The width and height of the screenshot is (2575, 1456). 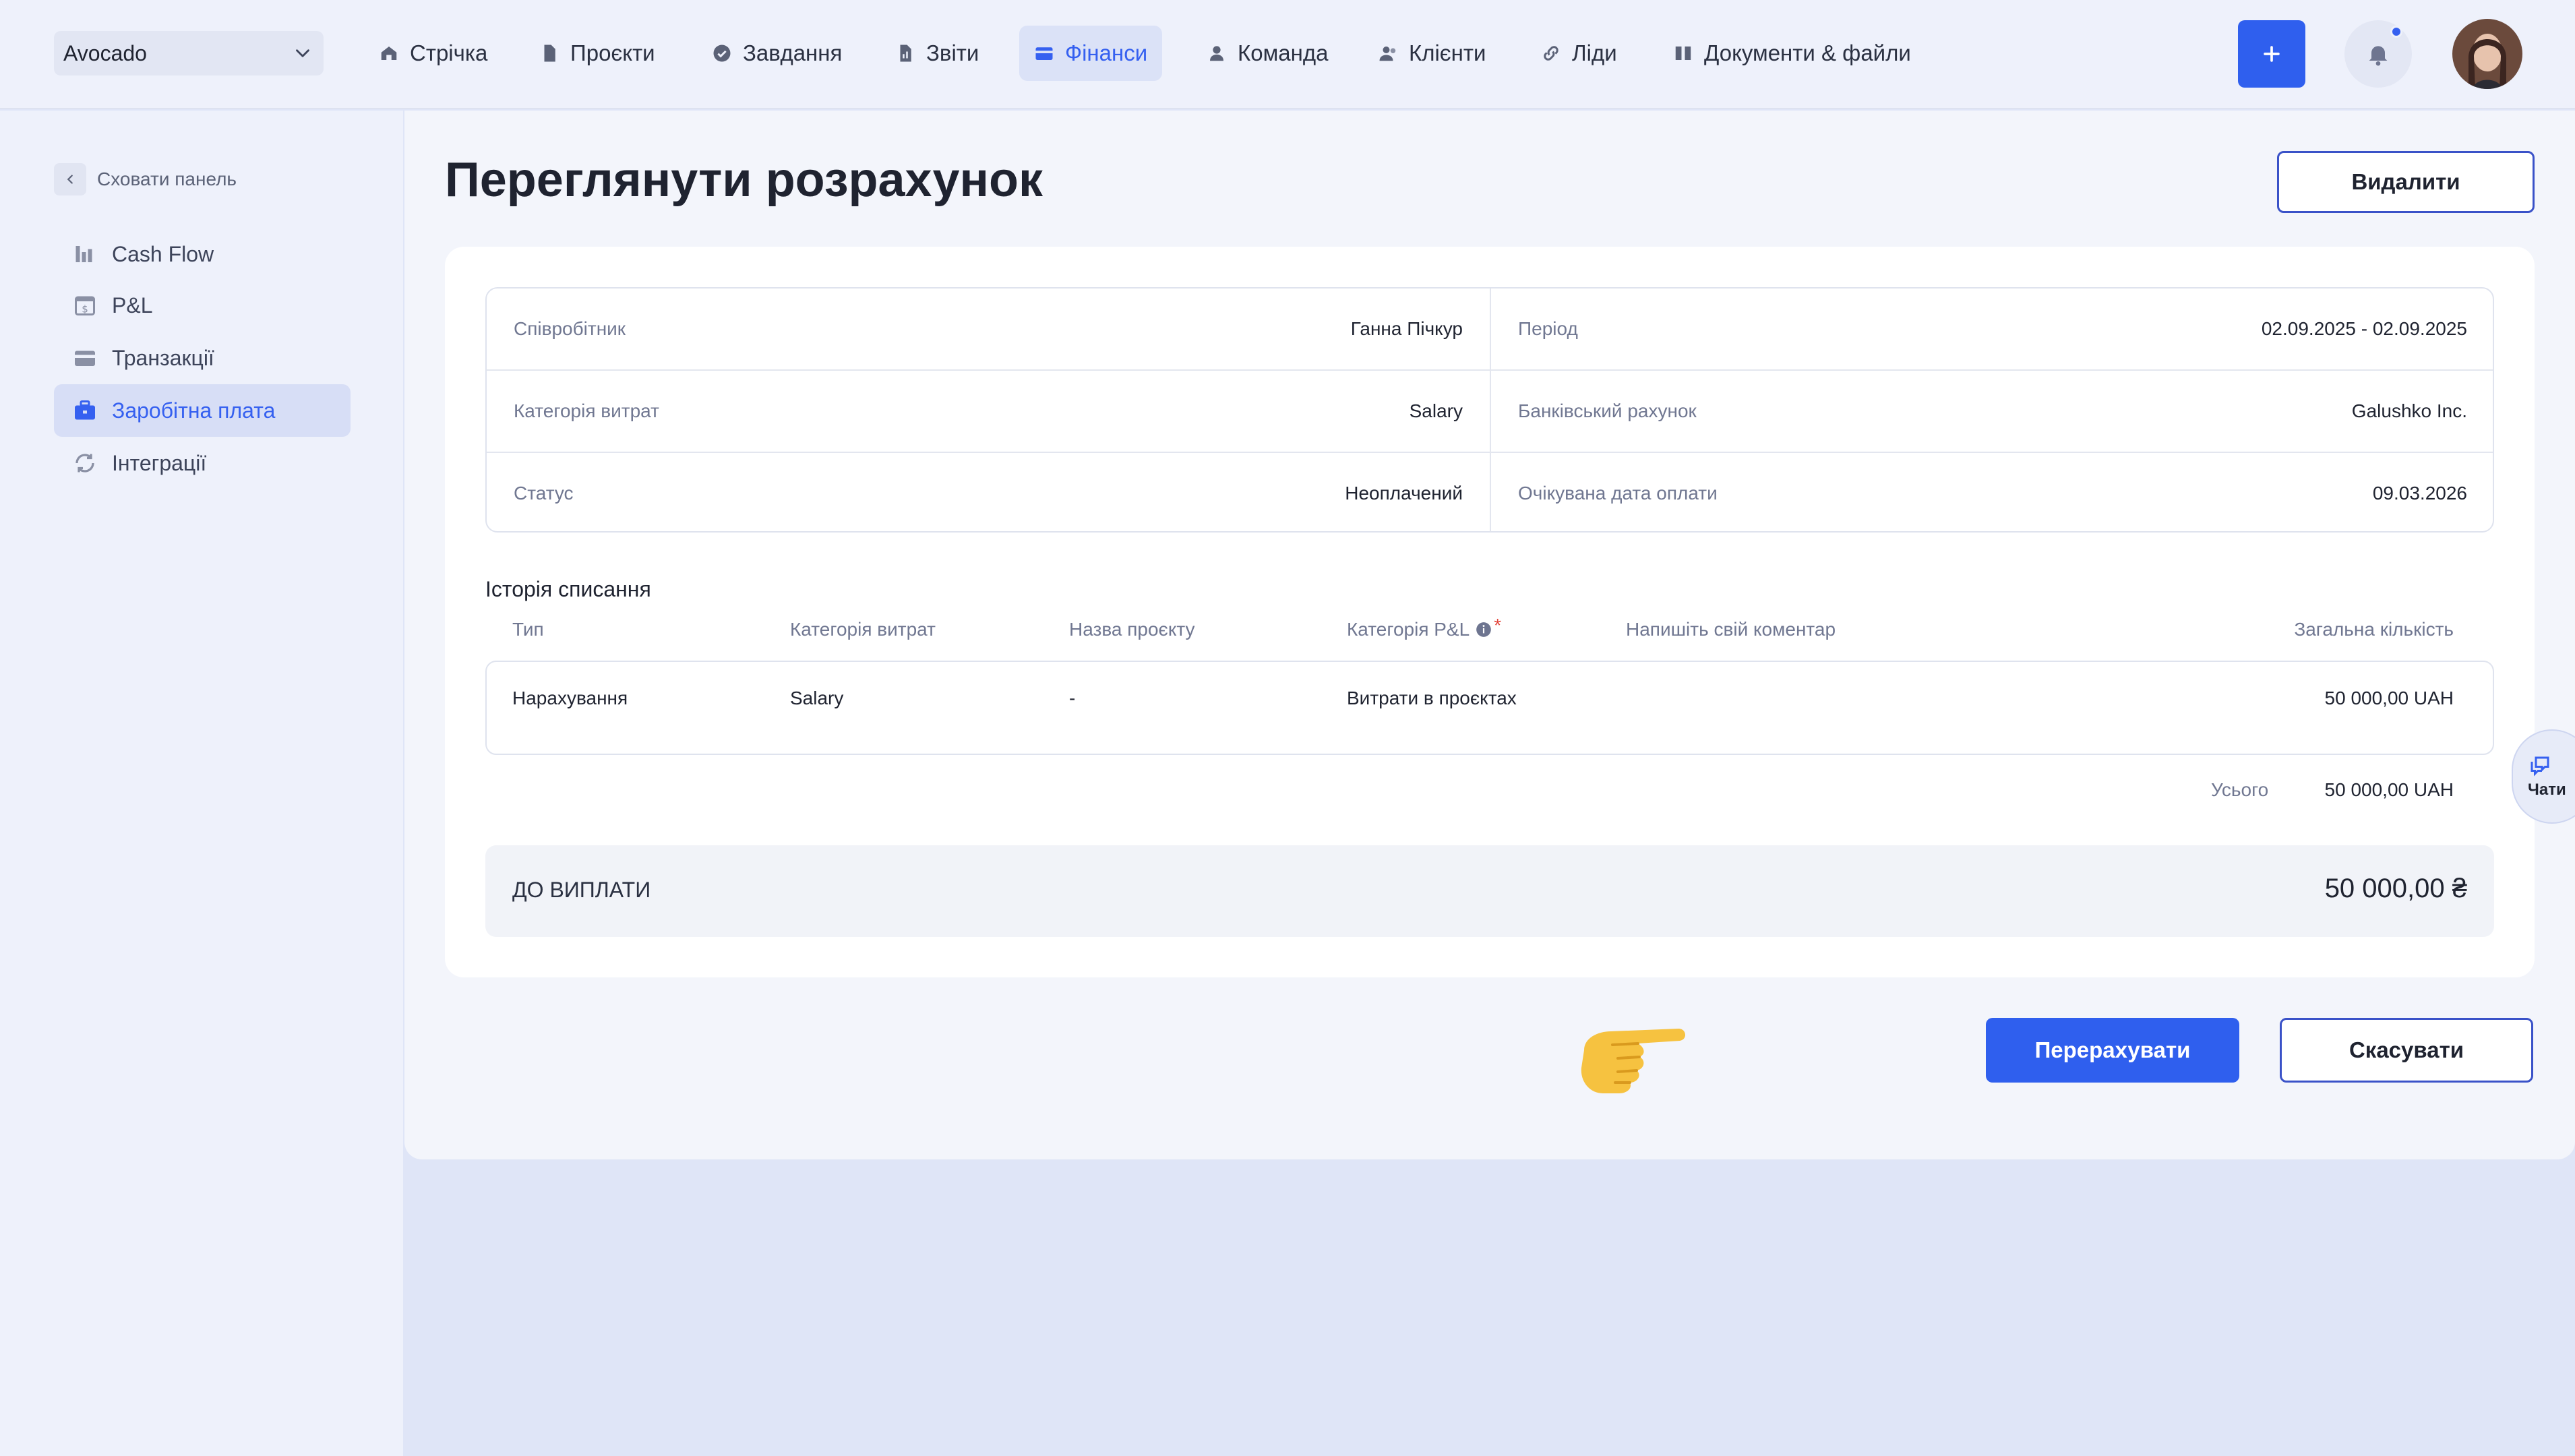 What do you see at coordinates (793, 52) in the screenshot?
I see `nav-tasks-label: Завдання` at bounding box center [793, 52].